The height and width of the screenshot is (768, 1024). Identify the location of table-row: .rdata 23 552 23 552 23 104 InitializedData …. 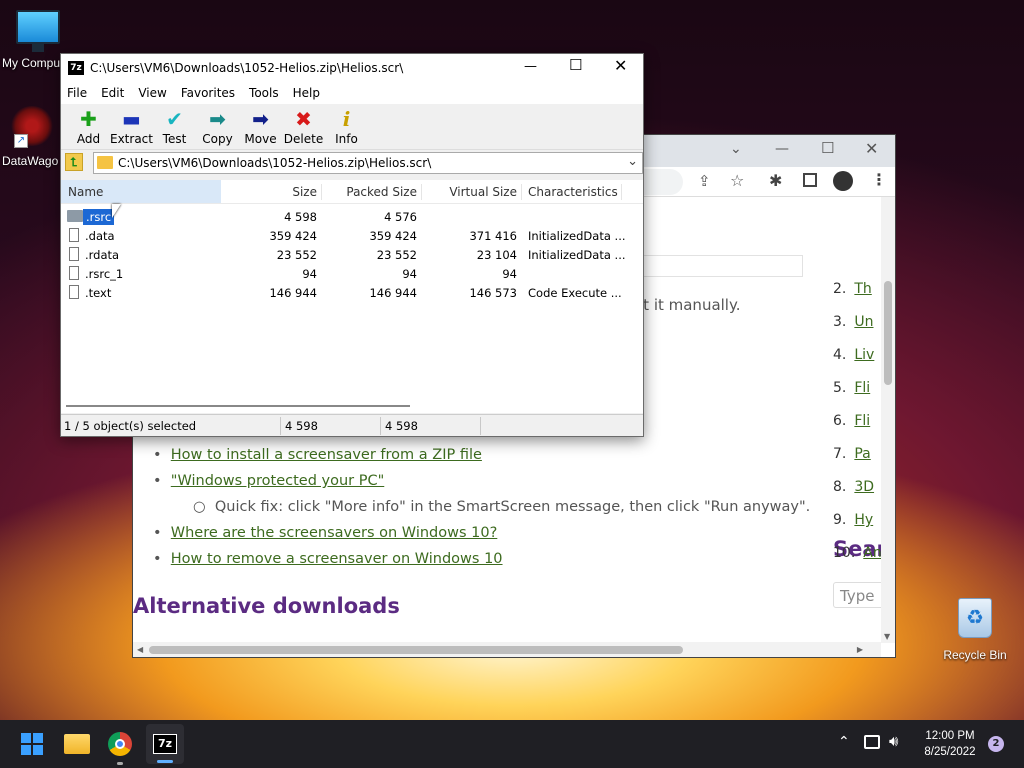
(352, 254).